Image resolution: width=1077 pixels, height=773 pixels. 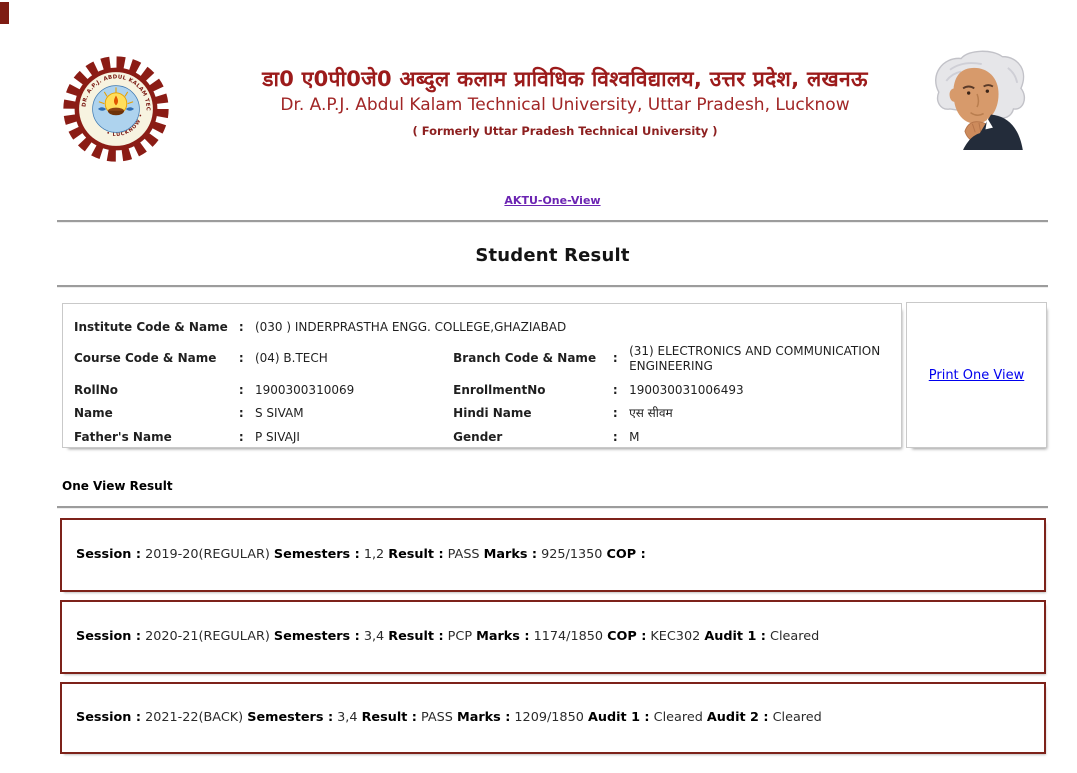 I want to click on result-field-label: Audit 2 :, so click(x=737, y=718).